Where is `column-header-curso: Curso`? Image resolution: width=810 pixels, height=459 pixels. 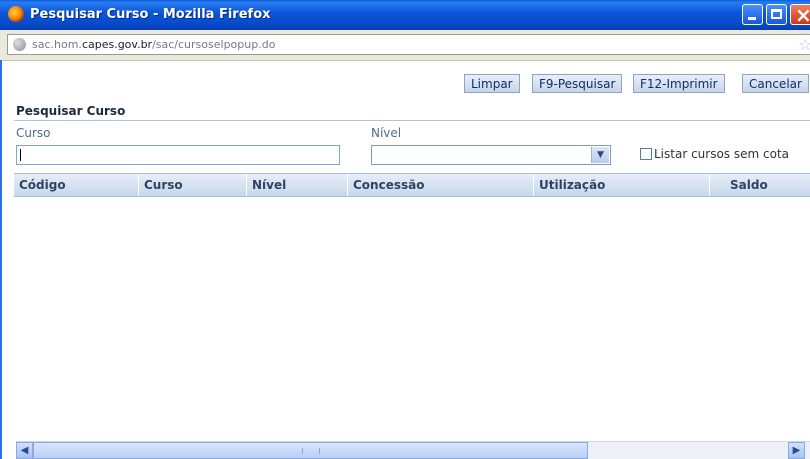
column-header-curso: Curso is located at coordinates (163, 185).